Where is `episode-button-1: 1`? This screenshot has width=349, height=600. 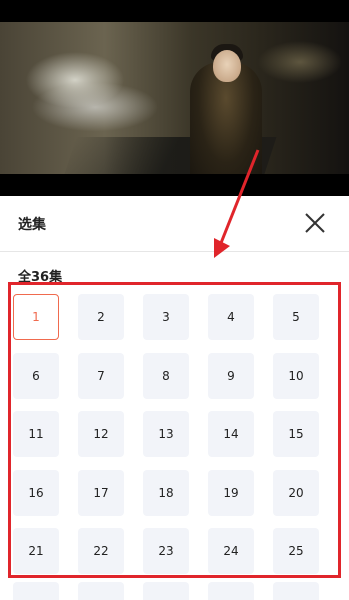
episode-button-1: 1 is located at coordinates (36, 317).